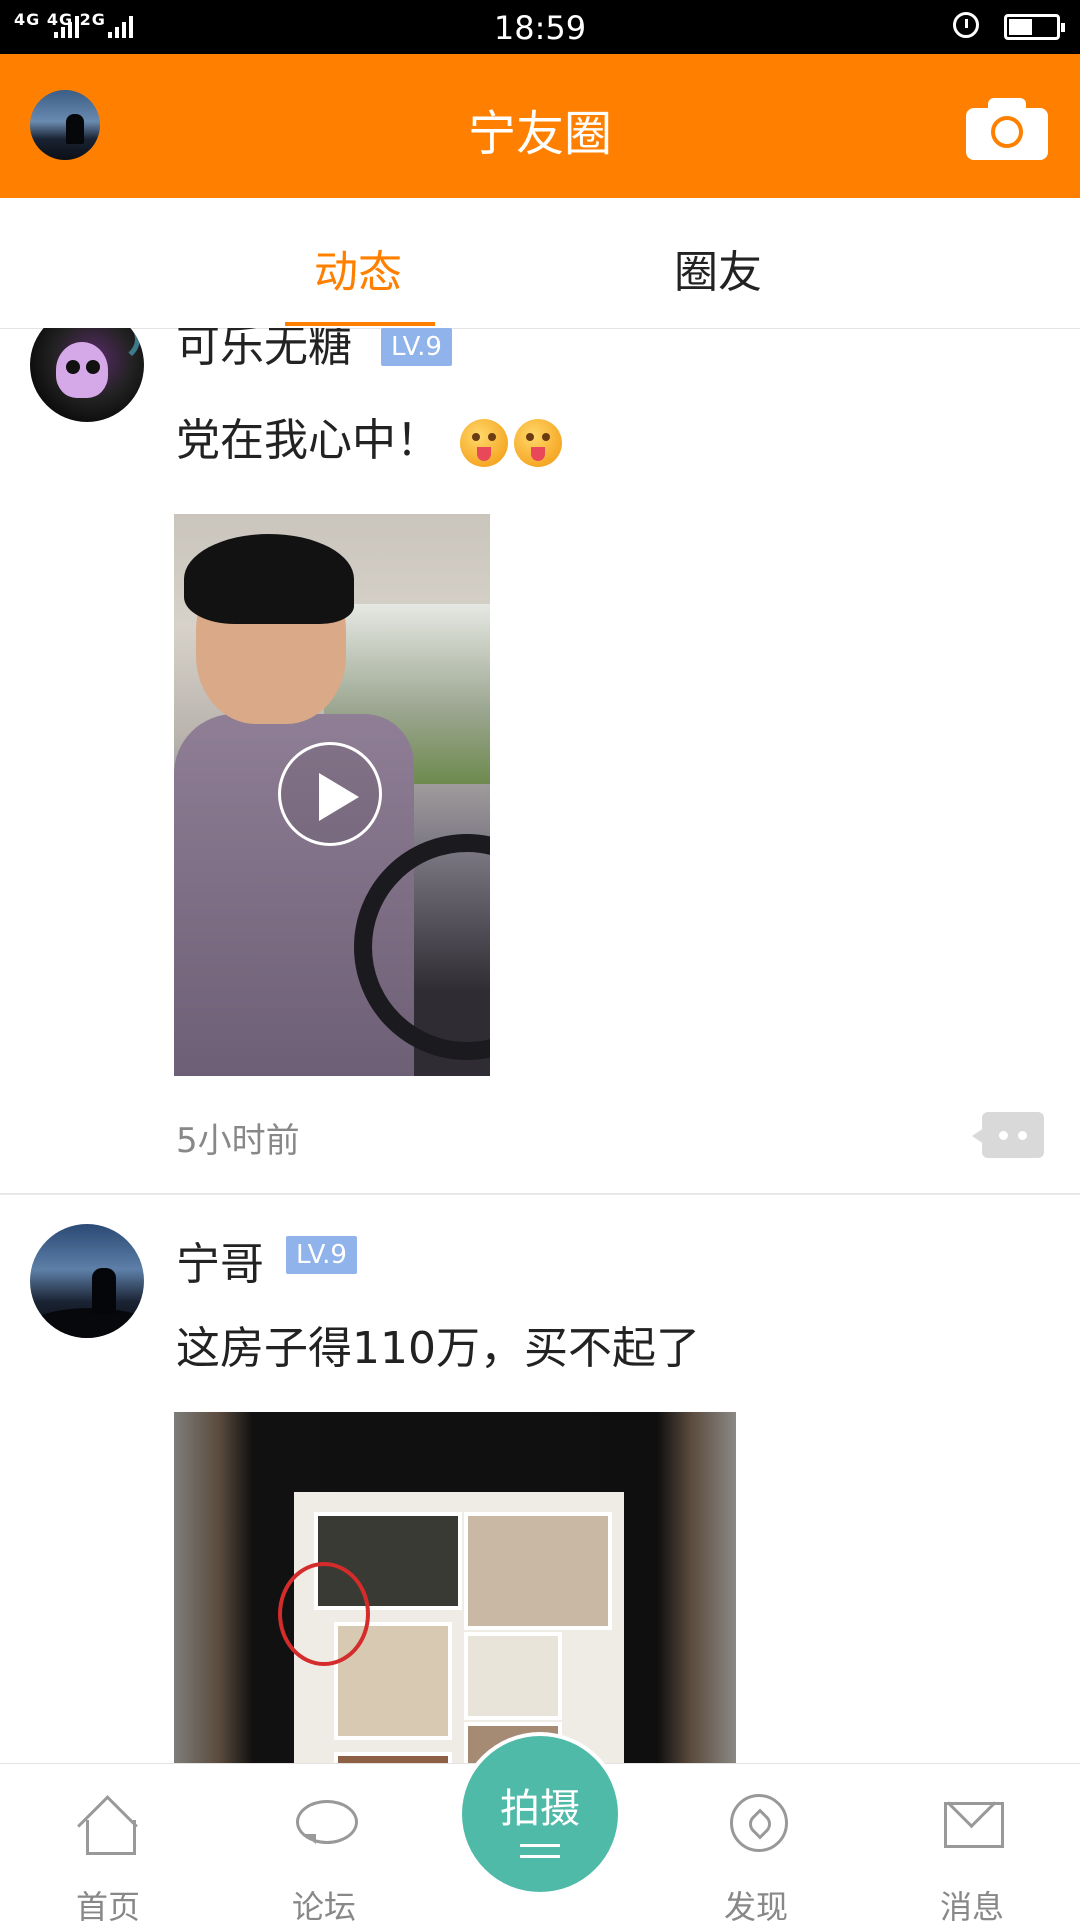 This screenshot has height=1928, width=1080. I want to click on menu-lines-icon, so click(540, 1851).